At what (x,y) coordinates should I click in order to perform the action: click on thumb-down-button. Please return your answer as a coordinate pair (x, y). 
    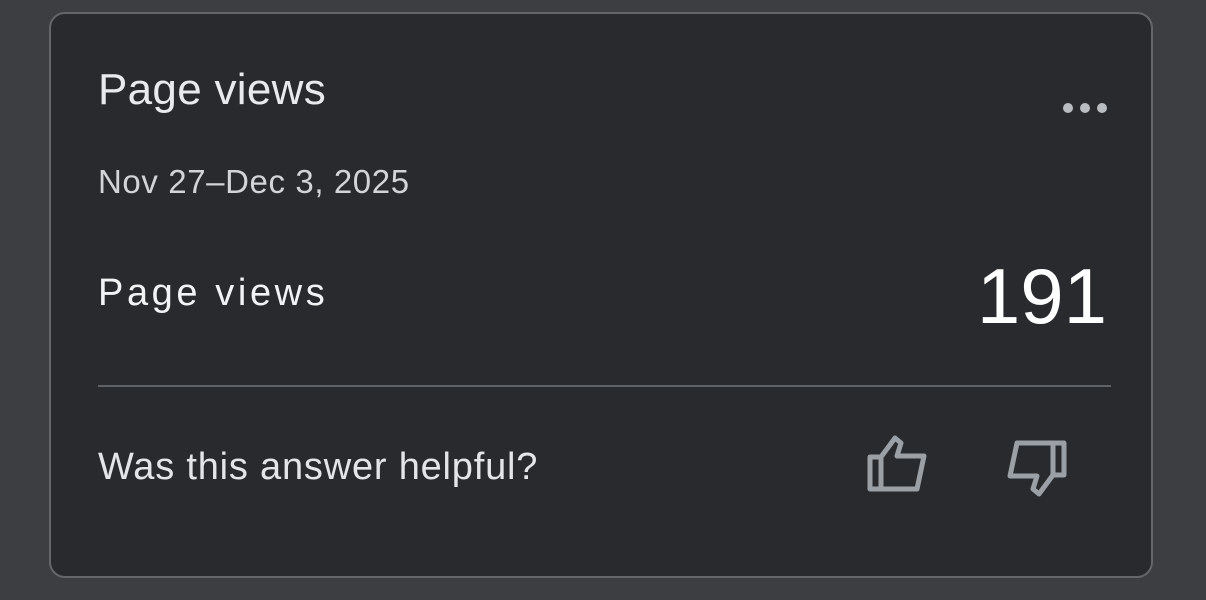
    Looking at the image, I should click on (1037, 468).